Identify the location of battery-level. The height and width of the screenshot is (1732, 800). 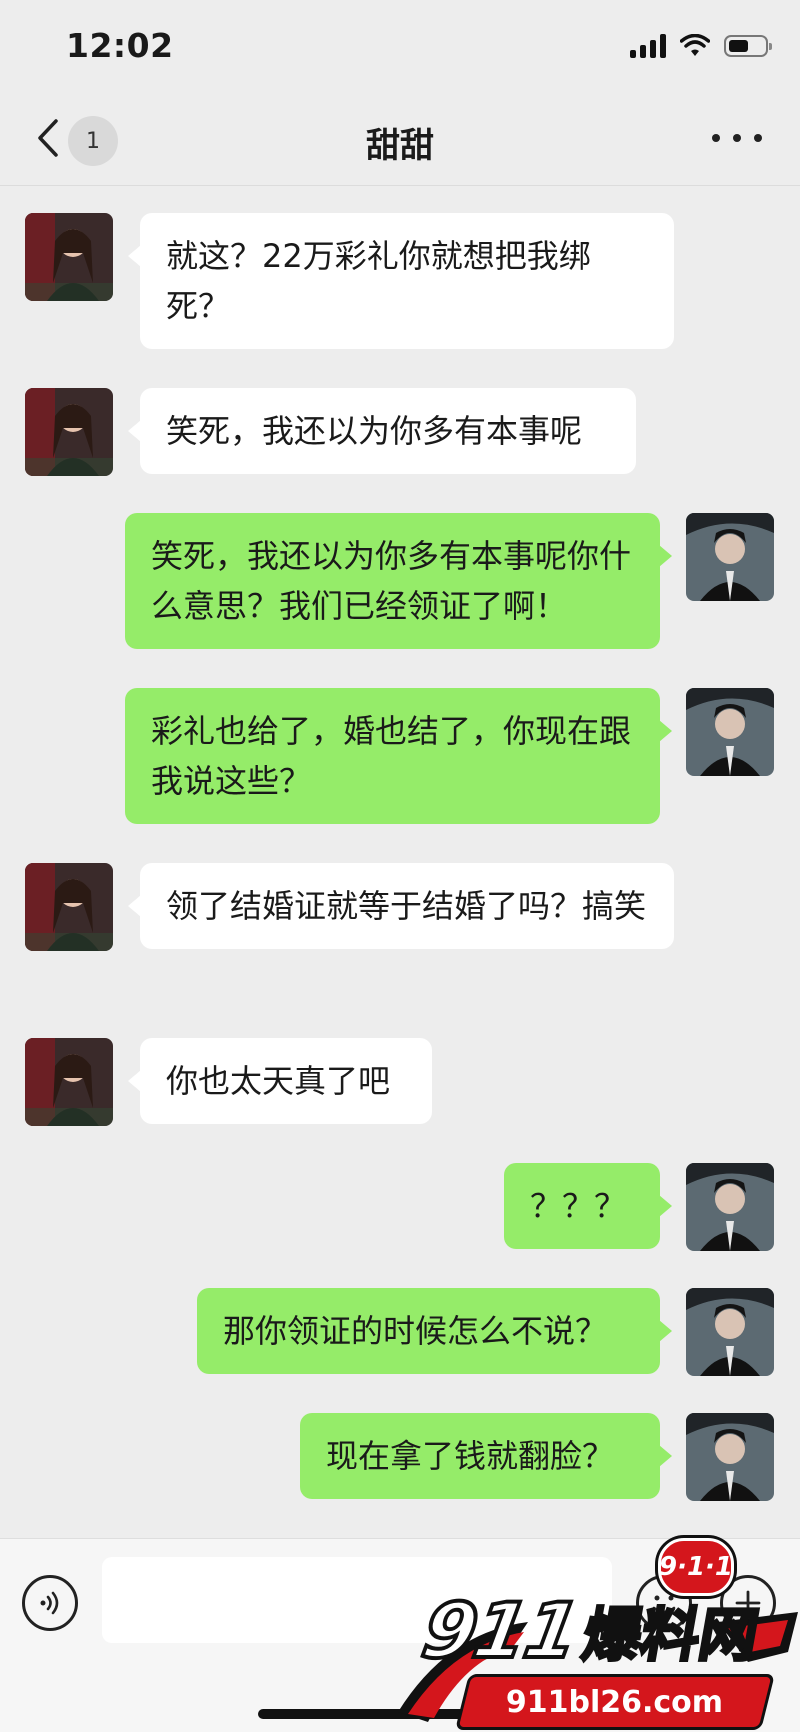
(738, 46).